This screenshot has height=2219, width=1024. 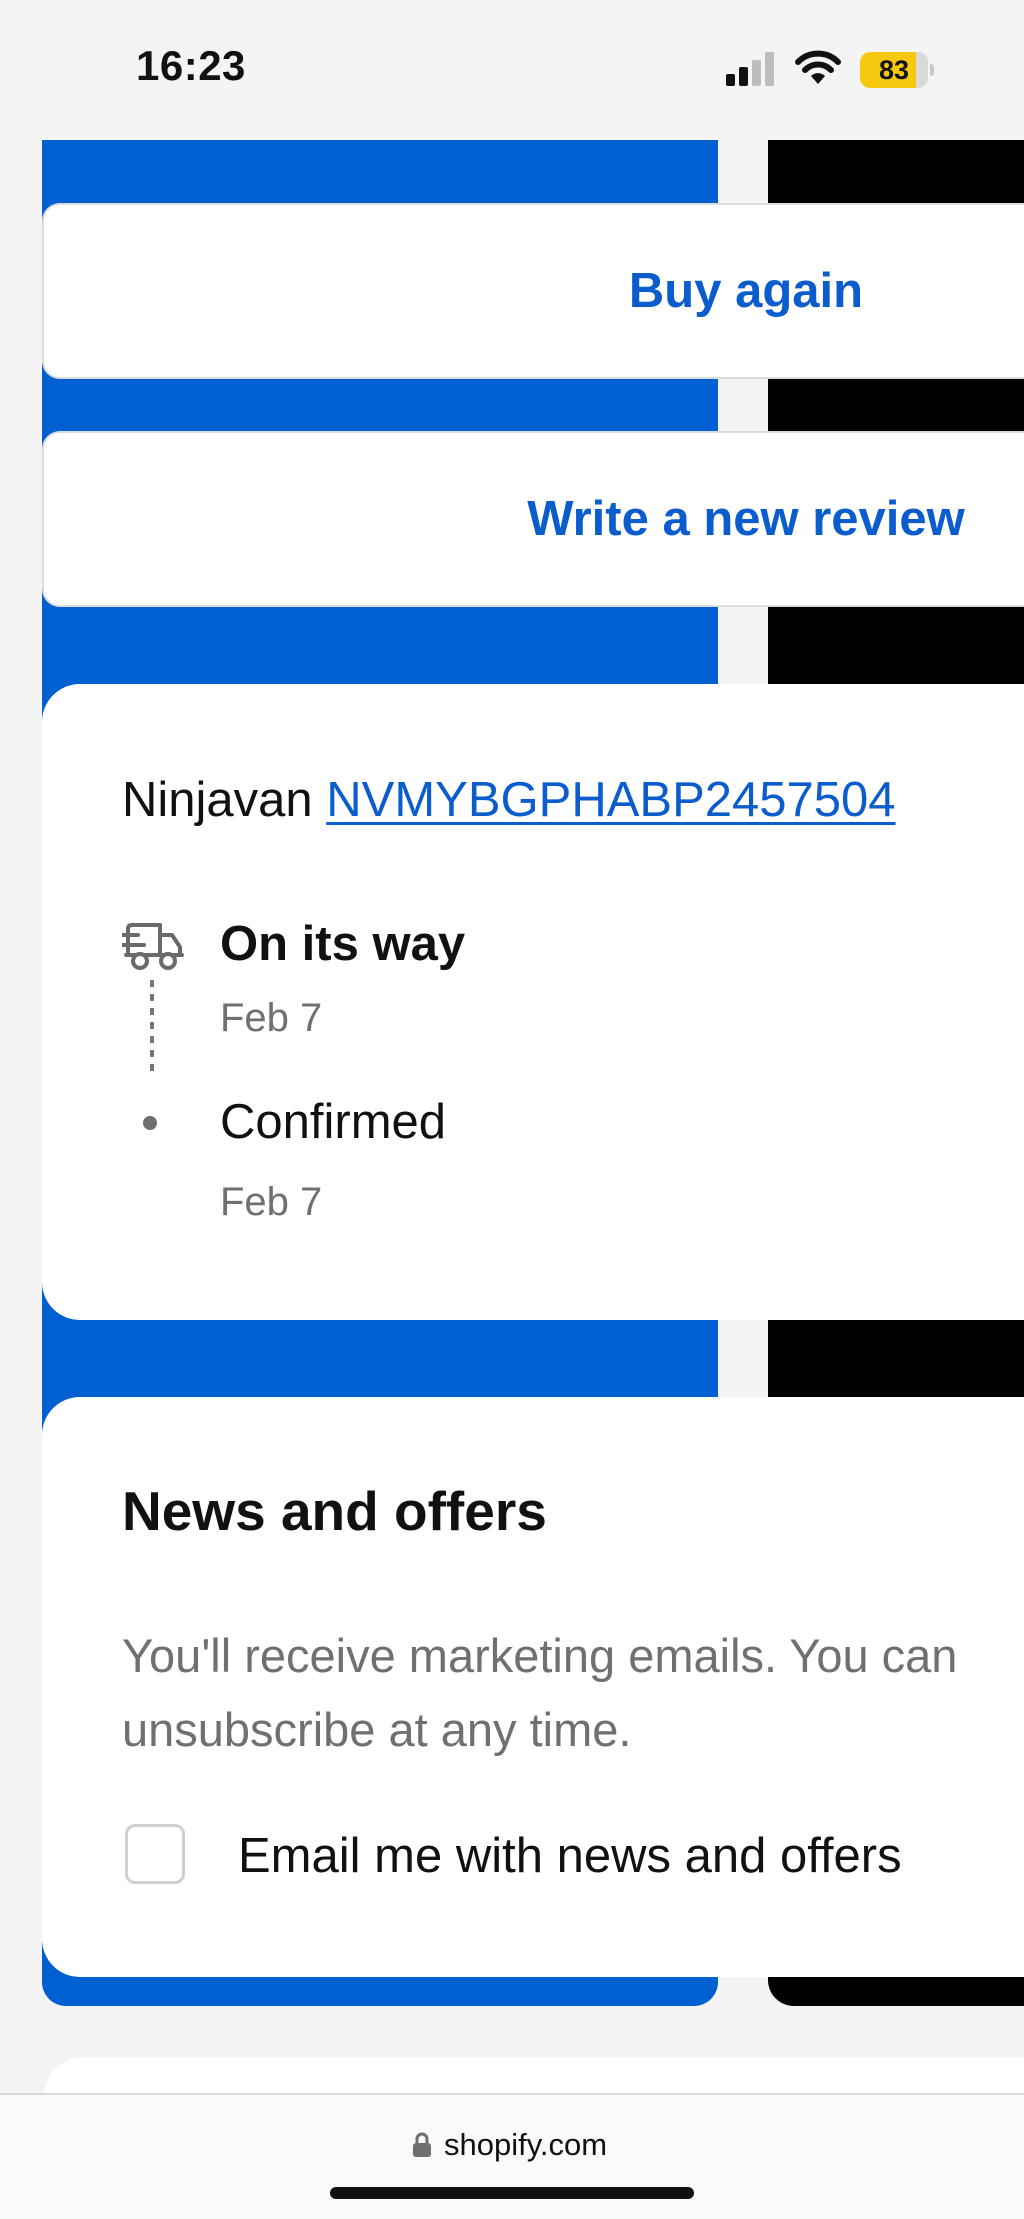 I want to click on timeline-connector, so click(x=152, y=1028).